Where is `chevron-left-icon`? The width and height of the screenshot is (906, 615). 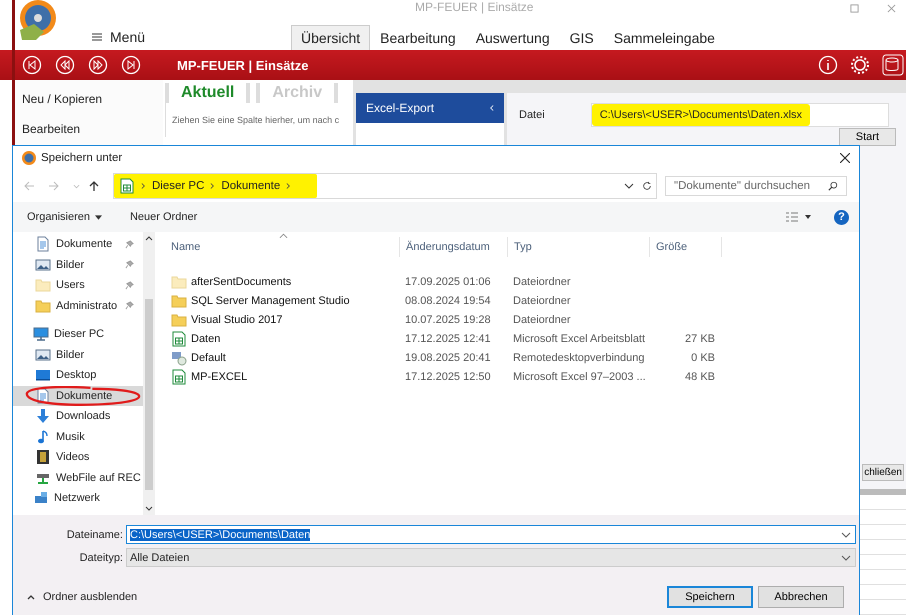 chevron-left-icon is located at coordinates (491, 108).